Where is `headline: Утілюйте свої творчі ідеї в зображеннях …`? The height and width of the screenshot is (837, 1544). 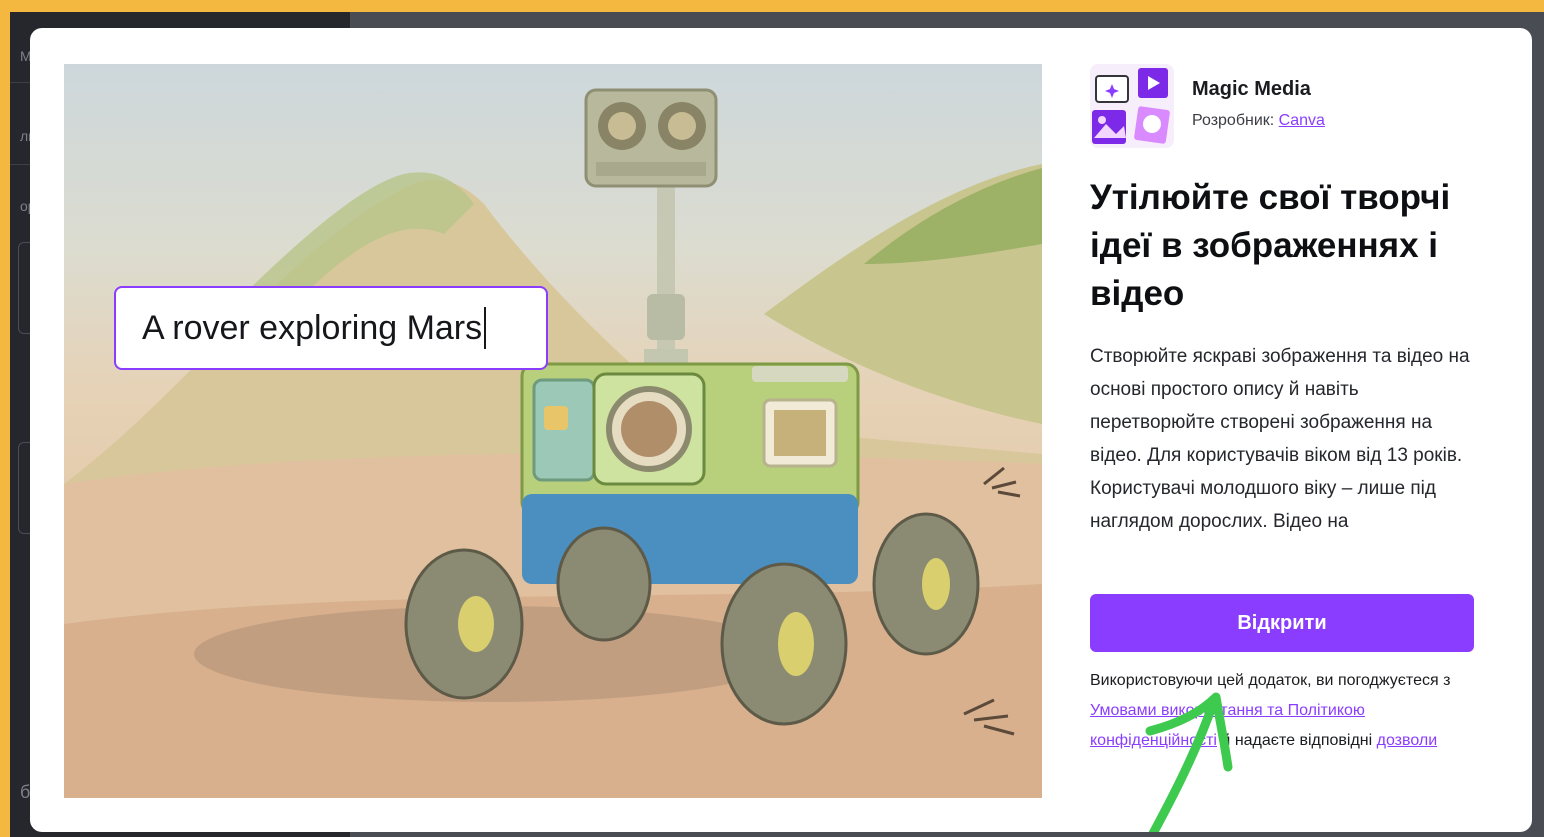
headline: Утілюйте свої творчі ідеї в зображеннях … is located at coordinates (1270, 245).